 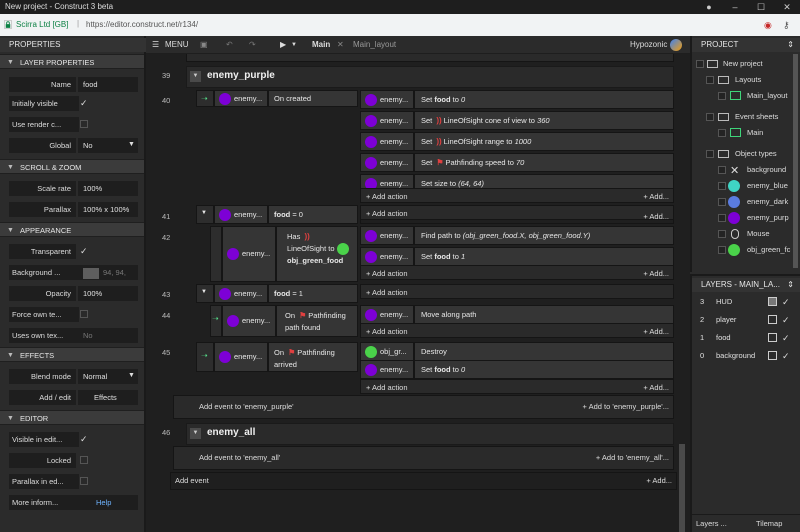 I want to click on prop-blend-mode: Blend mode Normal ▼, so click(x=72, y=376).